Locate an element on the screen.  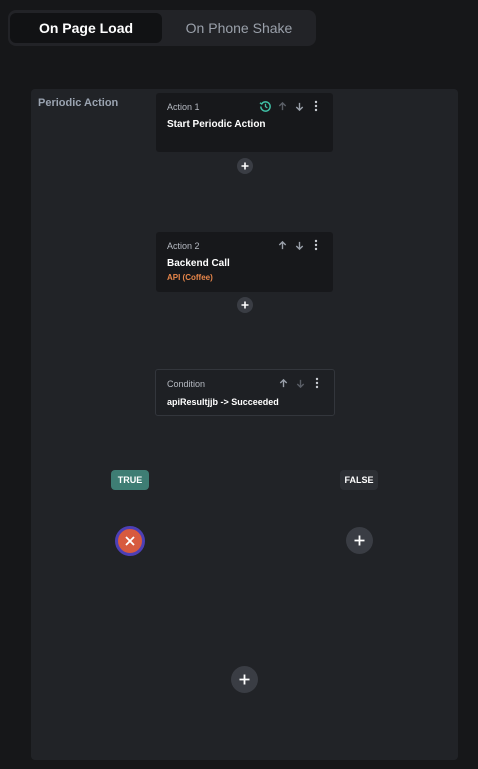
close-icon is located at coordinates (130, 541).